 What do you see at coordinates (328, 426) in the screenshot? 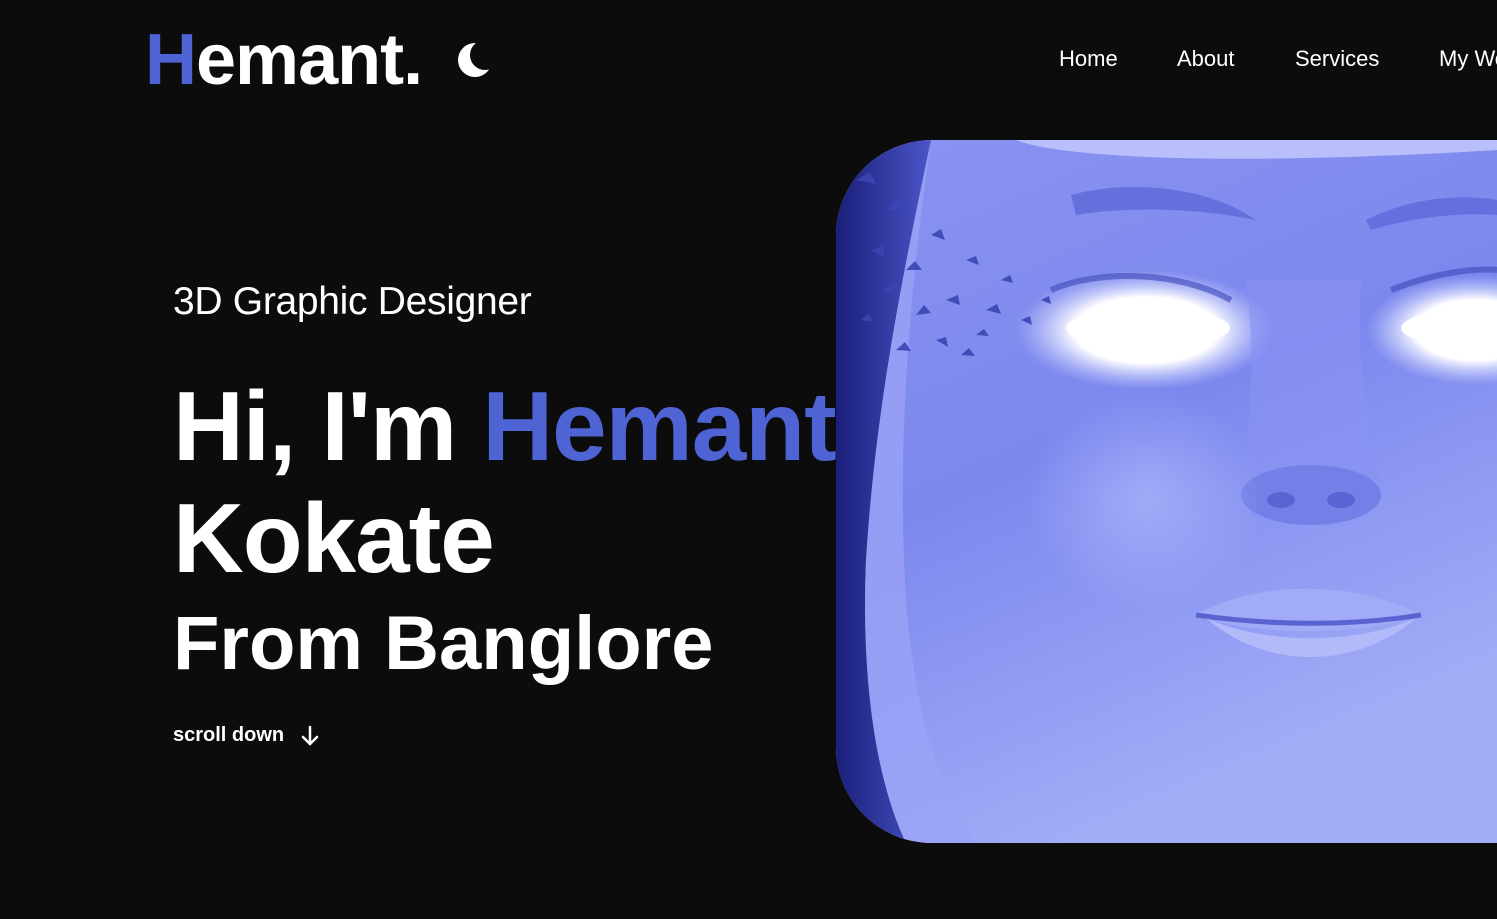
I see `headline-prefix: Hi, I'm` at bounding box center [328, 426].